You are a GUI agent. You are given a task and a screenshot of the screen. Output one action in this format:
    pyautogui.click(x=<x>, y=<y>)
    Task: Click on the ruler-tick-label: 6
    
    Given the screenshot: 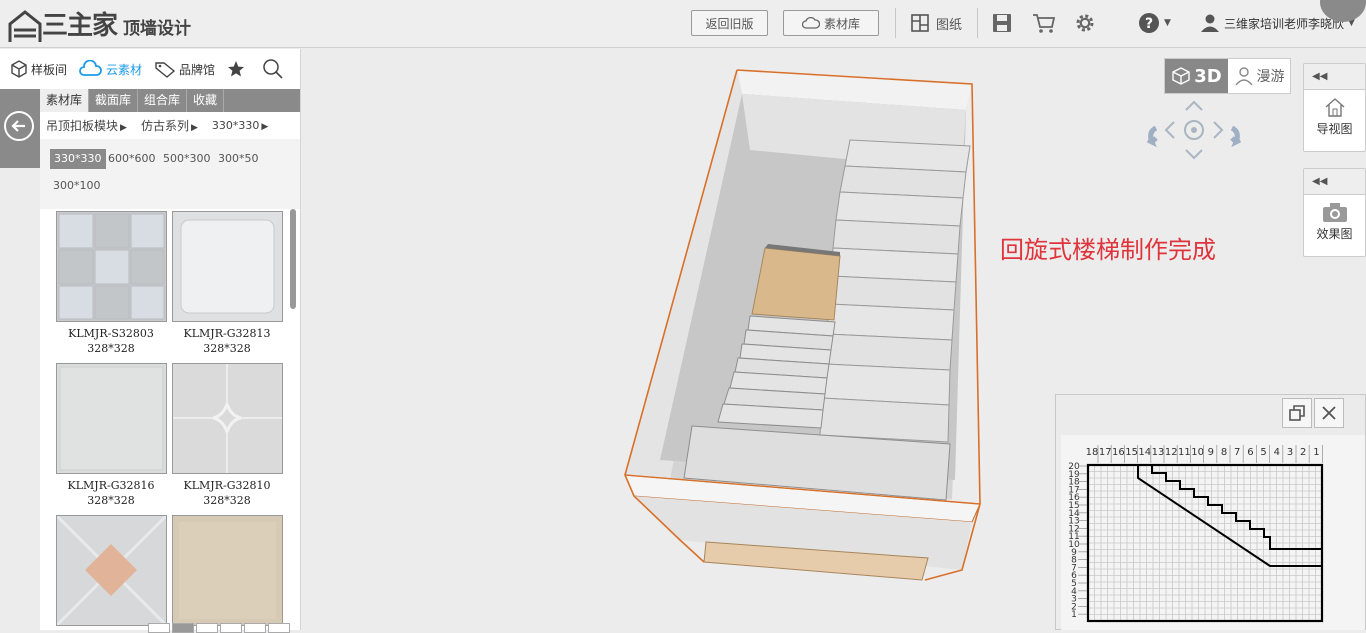 What is the action you would take?
    pyautogui.click(x=1250, y=452)
    